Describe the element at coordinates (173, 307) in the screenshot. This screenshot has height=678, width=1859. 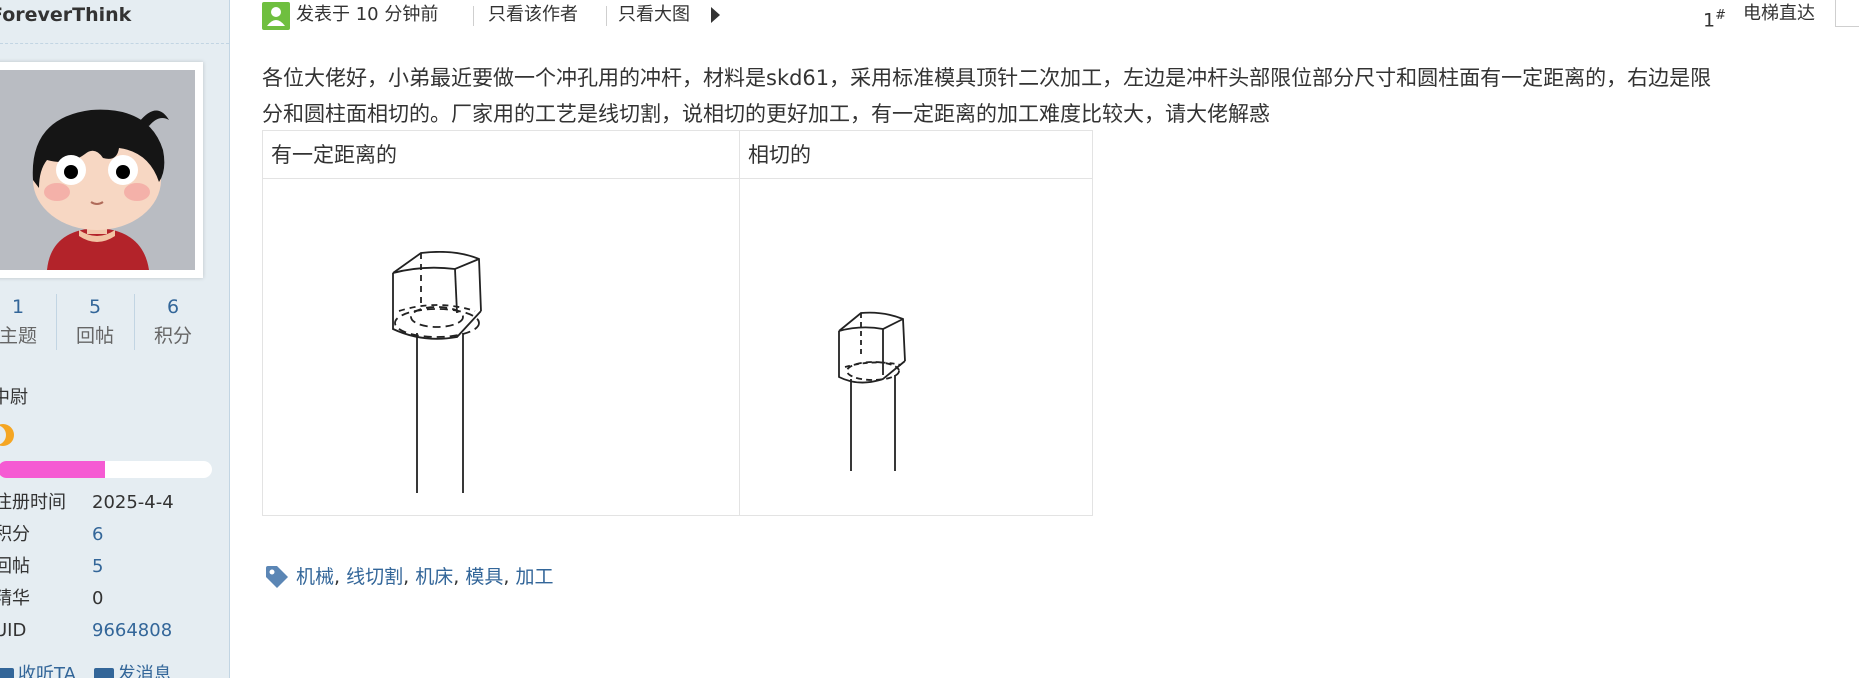
I see `stat-points-value: 6` at that location.